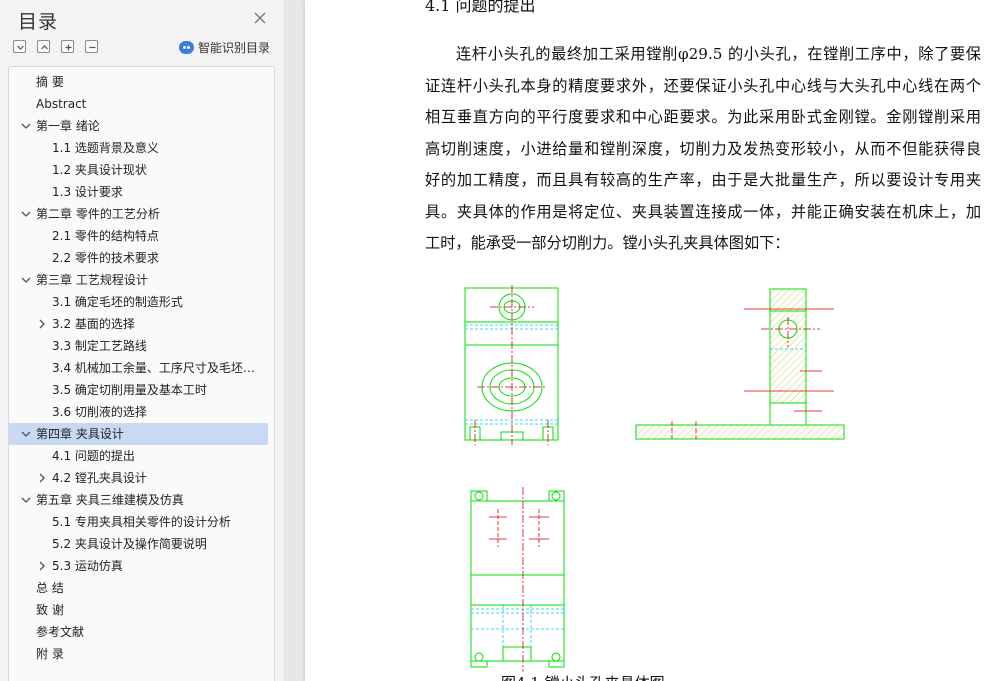 This screenshot has width=993, height=681. What do you see at coordinates (138, 82) in the screenshot?
I see `toc-item: 摘 要` at bounding box center [138, 82].